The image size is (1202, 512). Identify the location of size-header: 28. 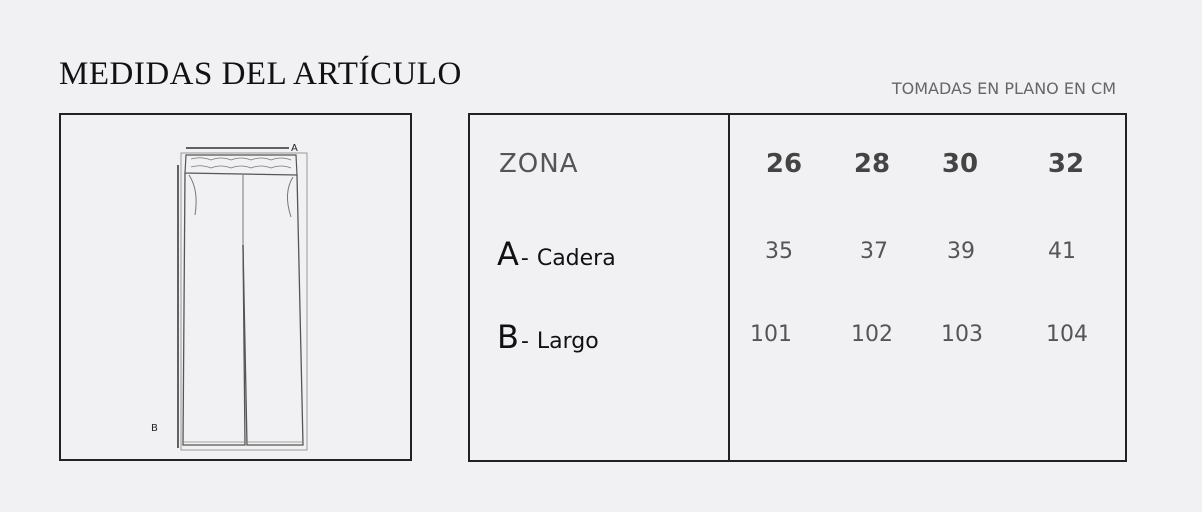
(872, 164).